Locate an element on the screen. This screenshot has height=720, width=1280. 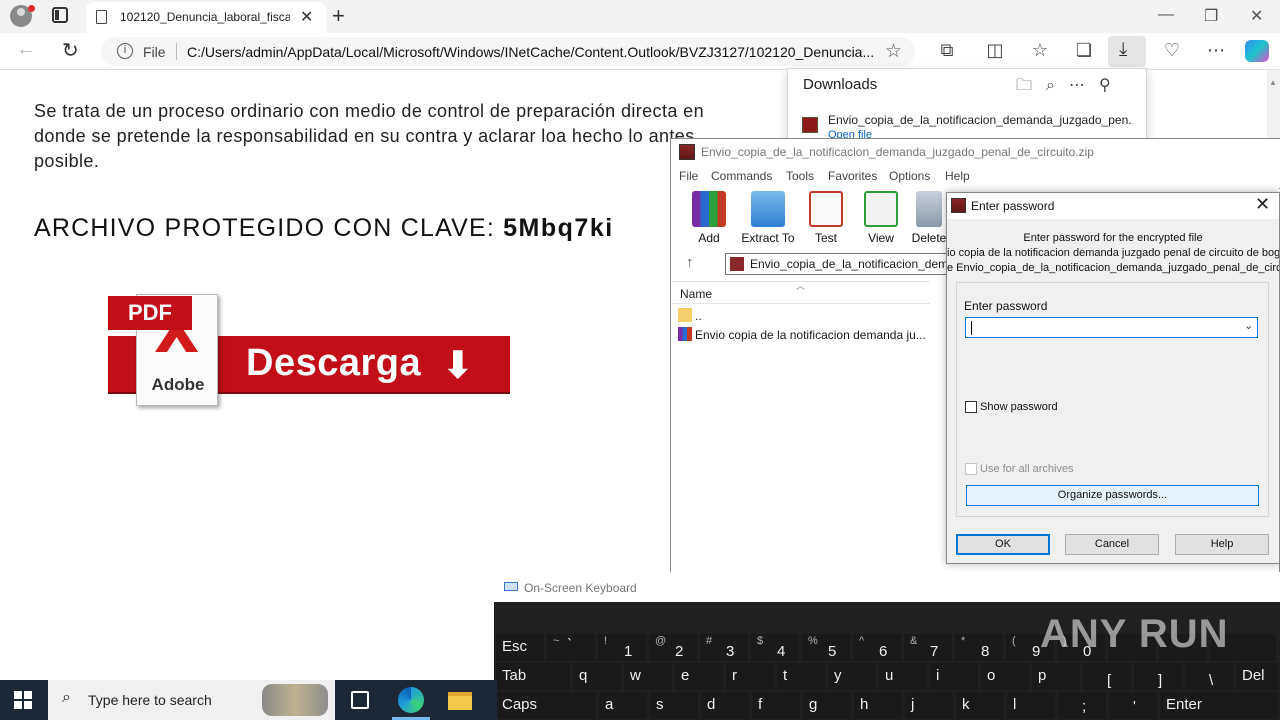
favorite-star-icon: ☆ is located at coordinates (893, 51).